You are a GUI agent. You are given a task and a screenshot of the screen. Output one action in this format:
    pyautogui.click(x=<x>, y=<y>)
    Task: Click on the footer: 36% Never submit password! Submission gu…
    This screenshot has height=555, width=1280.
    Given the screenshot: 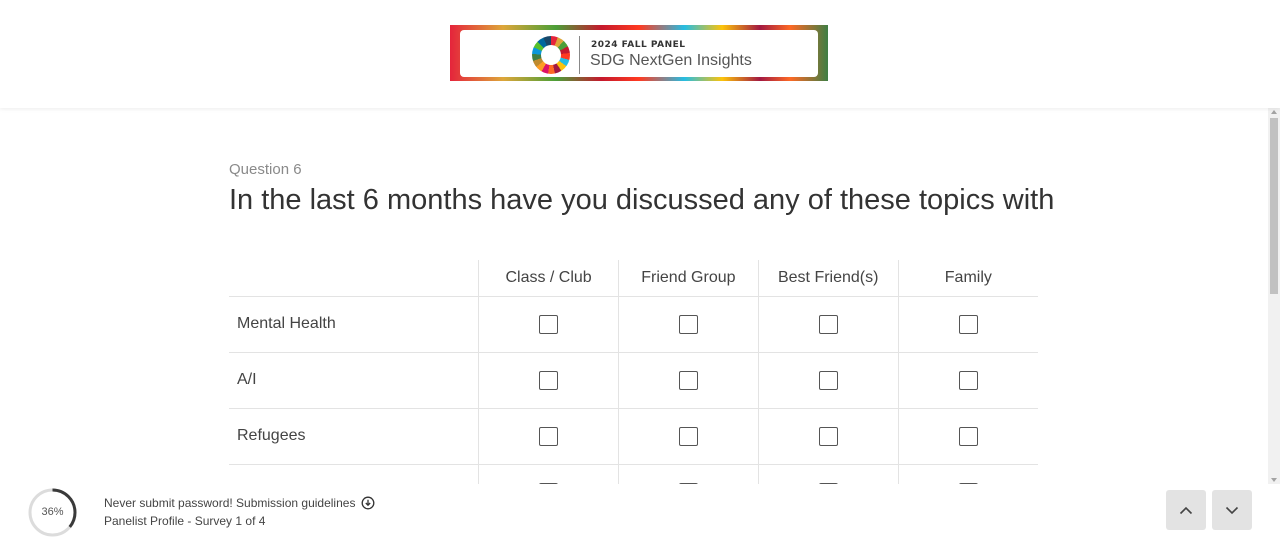 What is the action you would take?
    pyautogui.click(x=640, y=519)
    